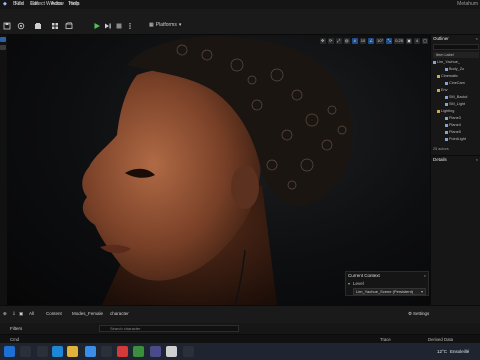 The image size is (480, 360). Describe the element at coordinates (21, 314) in the screenshot. I see `save-all-icon: ▣` at that location.